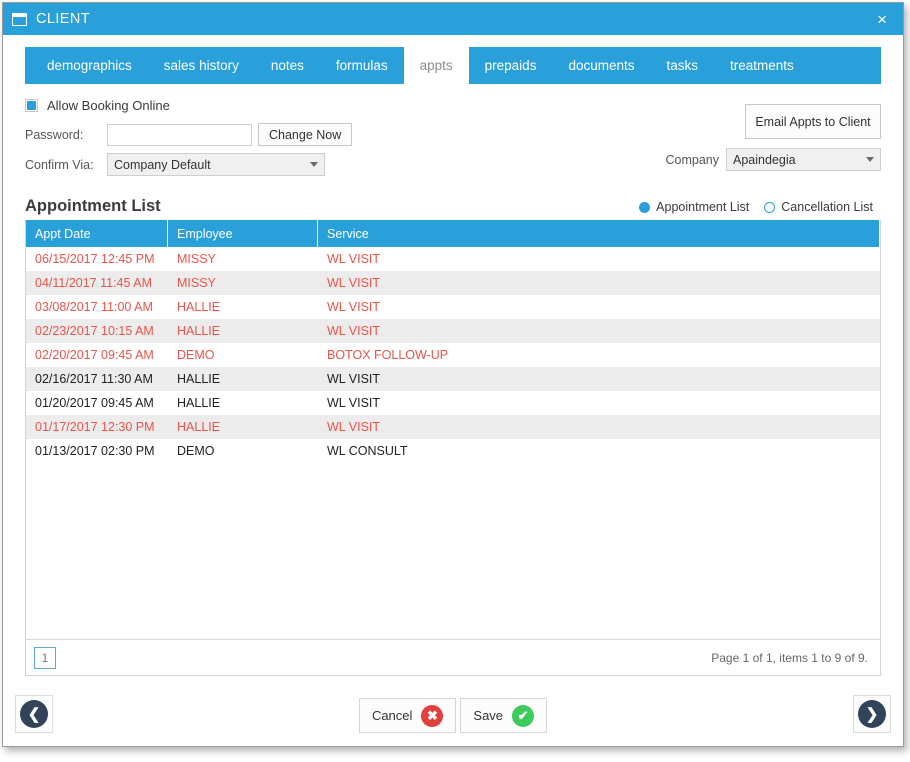  I want to click on next-record-button: ❯, so click(872, 714).